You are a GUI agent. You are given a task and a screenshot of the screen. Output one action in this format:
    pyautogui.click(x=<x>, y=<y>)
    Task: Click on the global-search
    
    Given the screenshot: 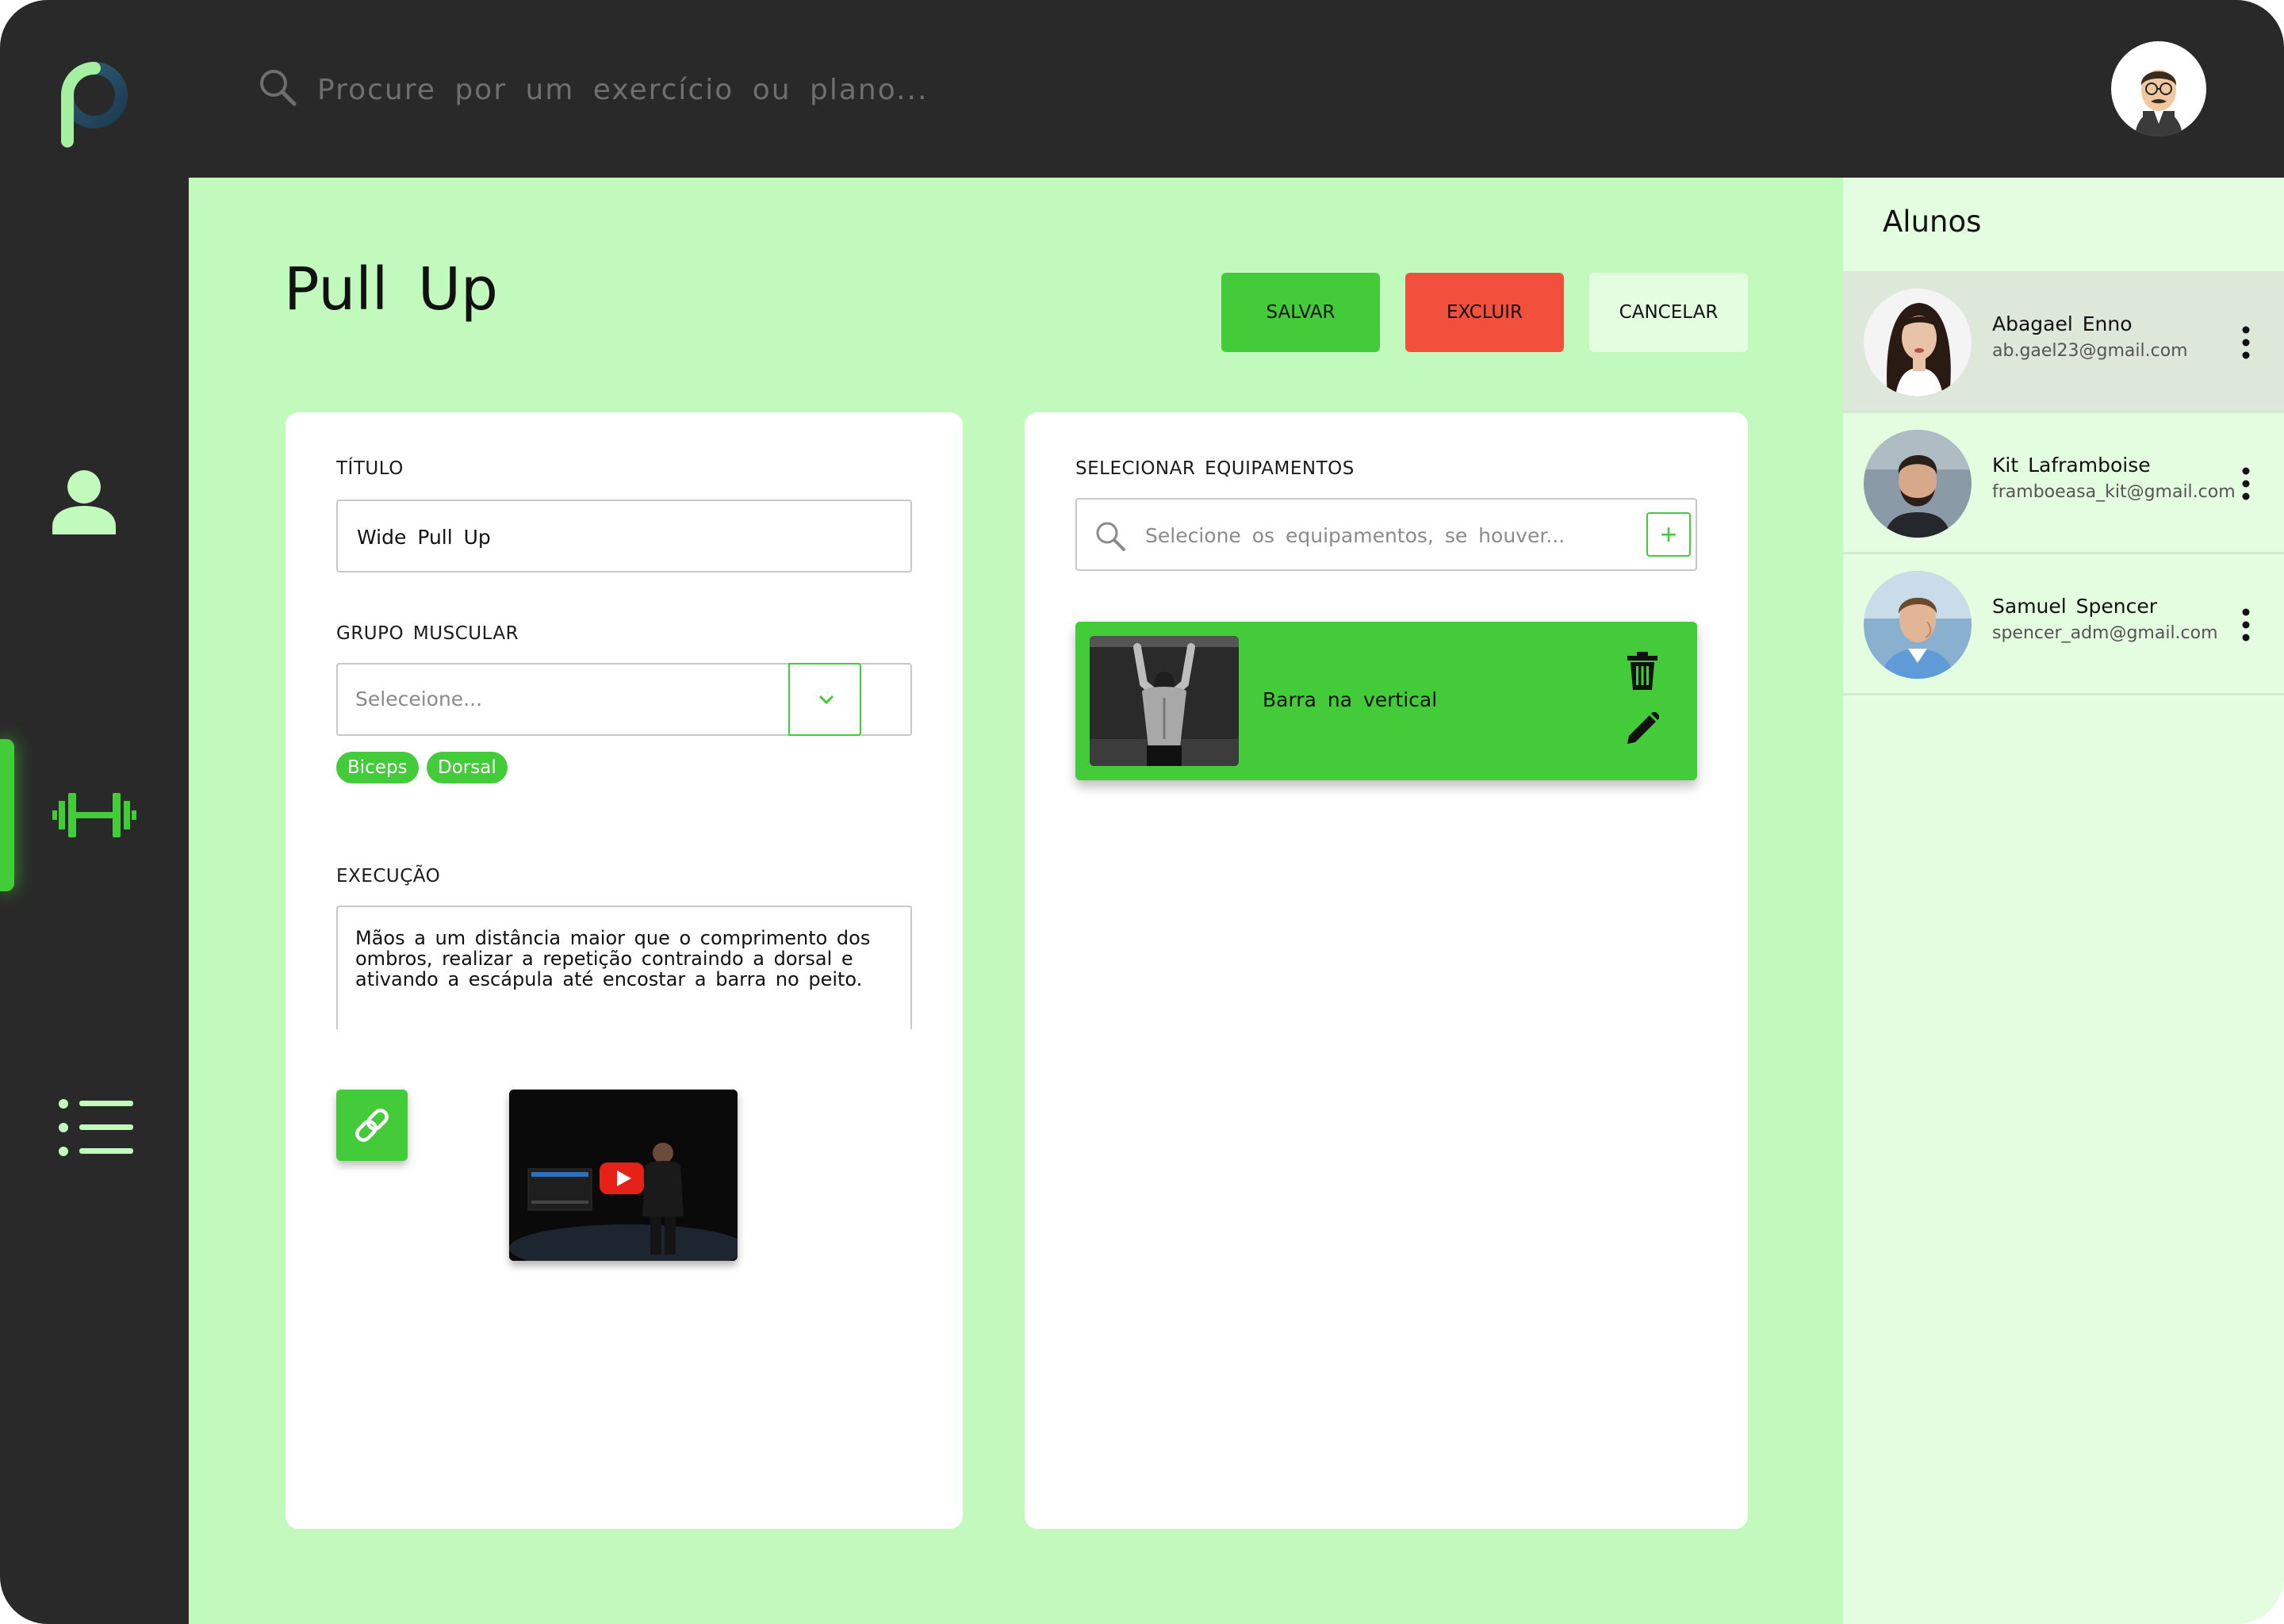 What is the action you would take?
    pyautogui.click(x=814, y=90)
    